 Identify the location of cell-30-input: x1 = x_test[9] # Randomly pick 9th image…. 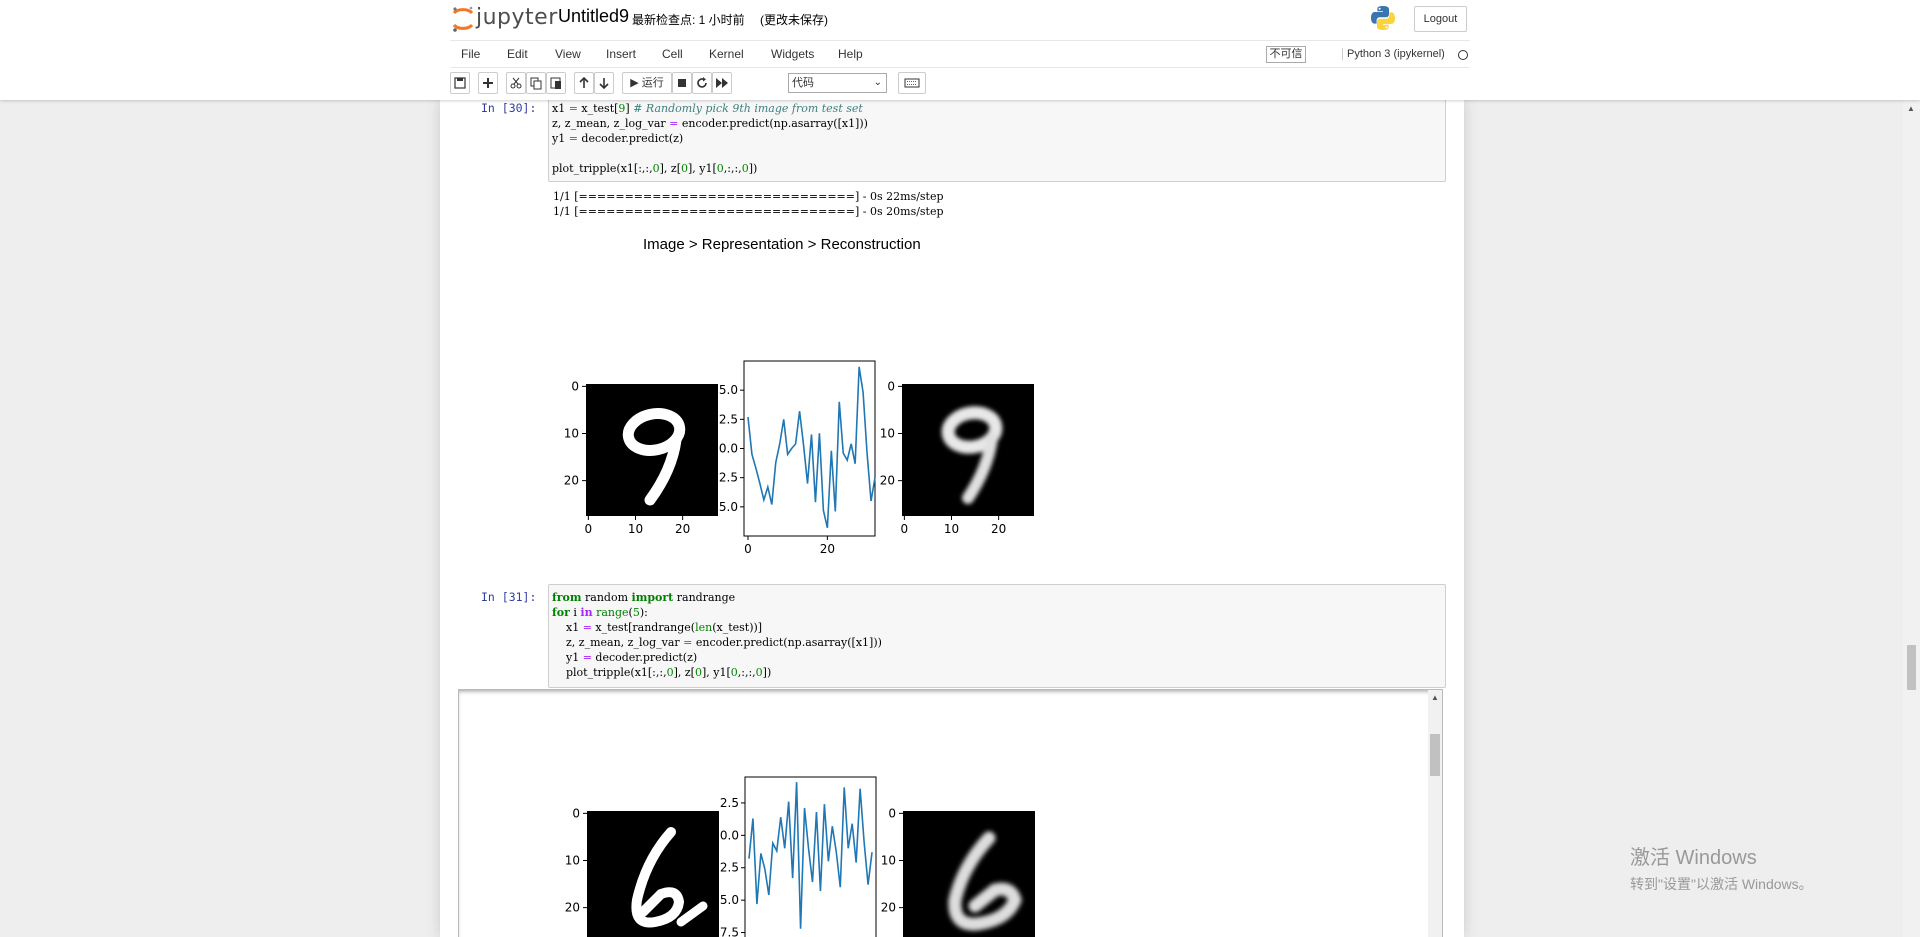
(997, 141).